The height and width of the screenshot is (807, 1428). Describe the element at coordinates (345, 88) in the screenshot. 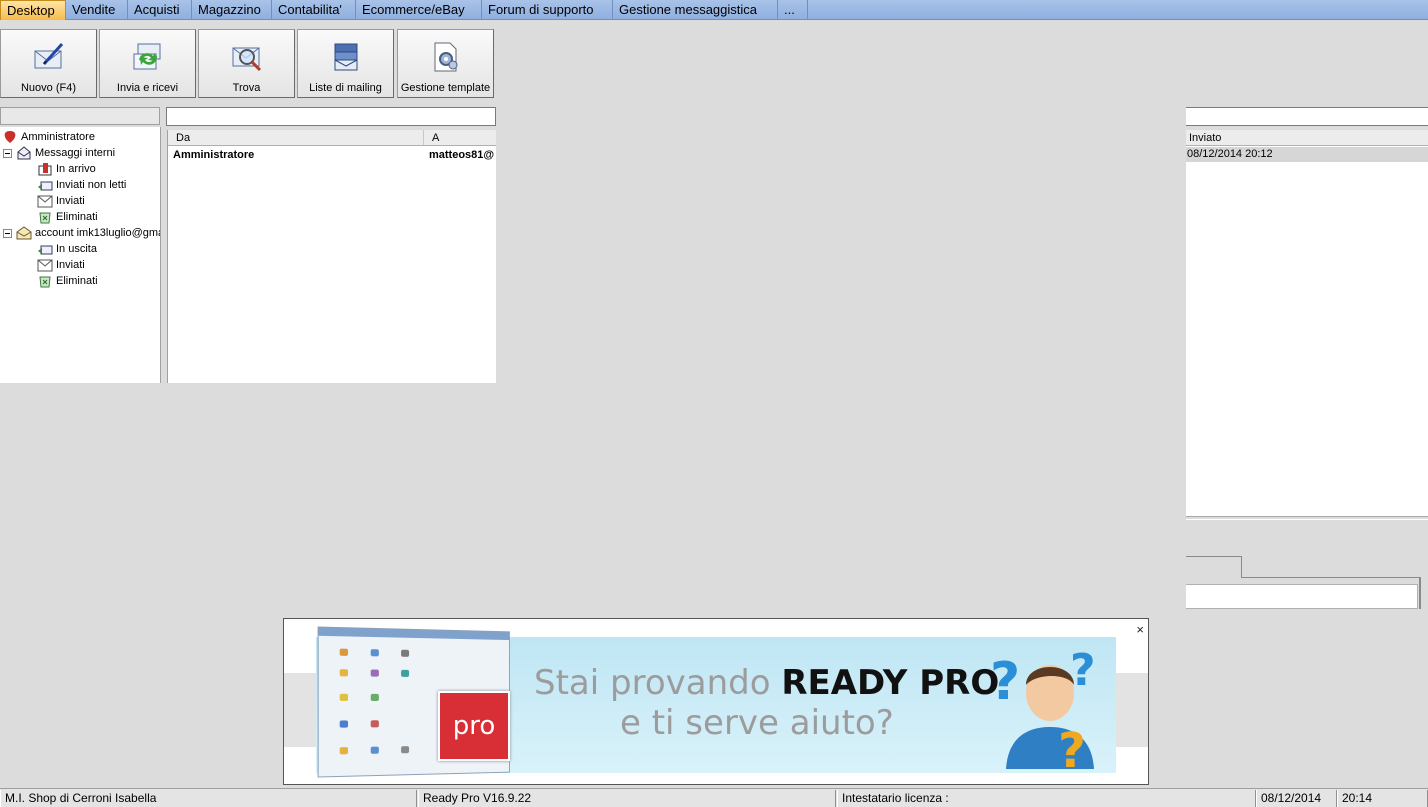

I see `mailing-lists-label: Liste di mailing` at that location.